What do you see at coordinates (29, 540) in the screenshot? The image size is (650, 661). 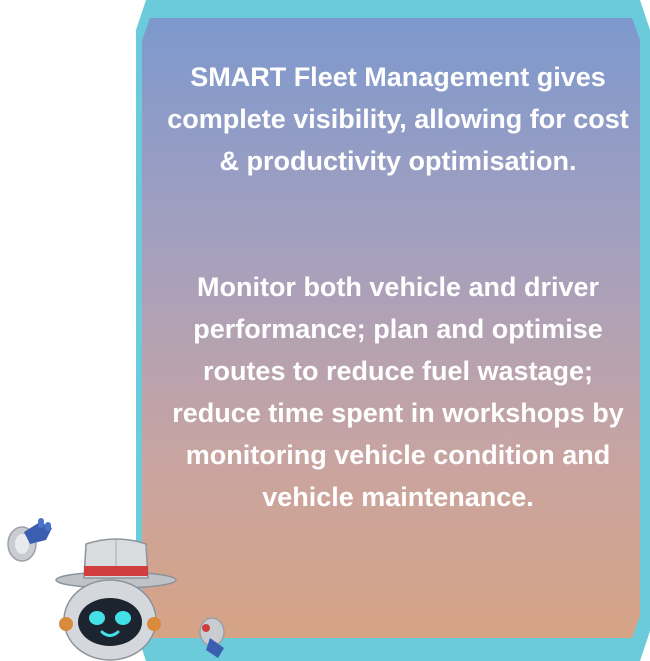 I see `robot-hand-left-icon` at bounding box center [29, 540].